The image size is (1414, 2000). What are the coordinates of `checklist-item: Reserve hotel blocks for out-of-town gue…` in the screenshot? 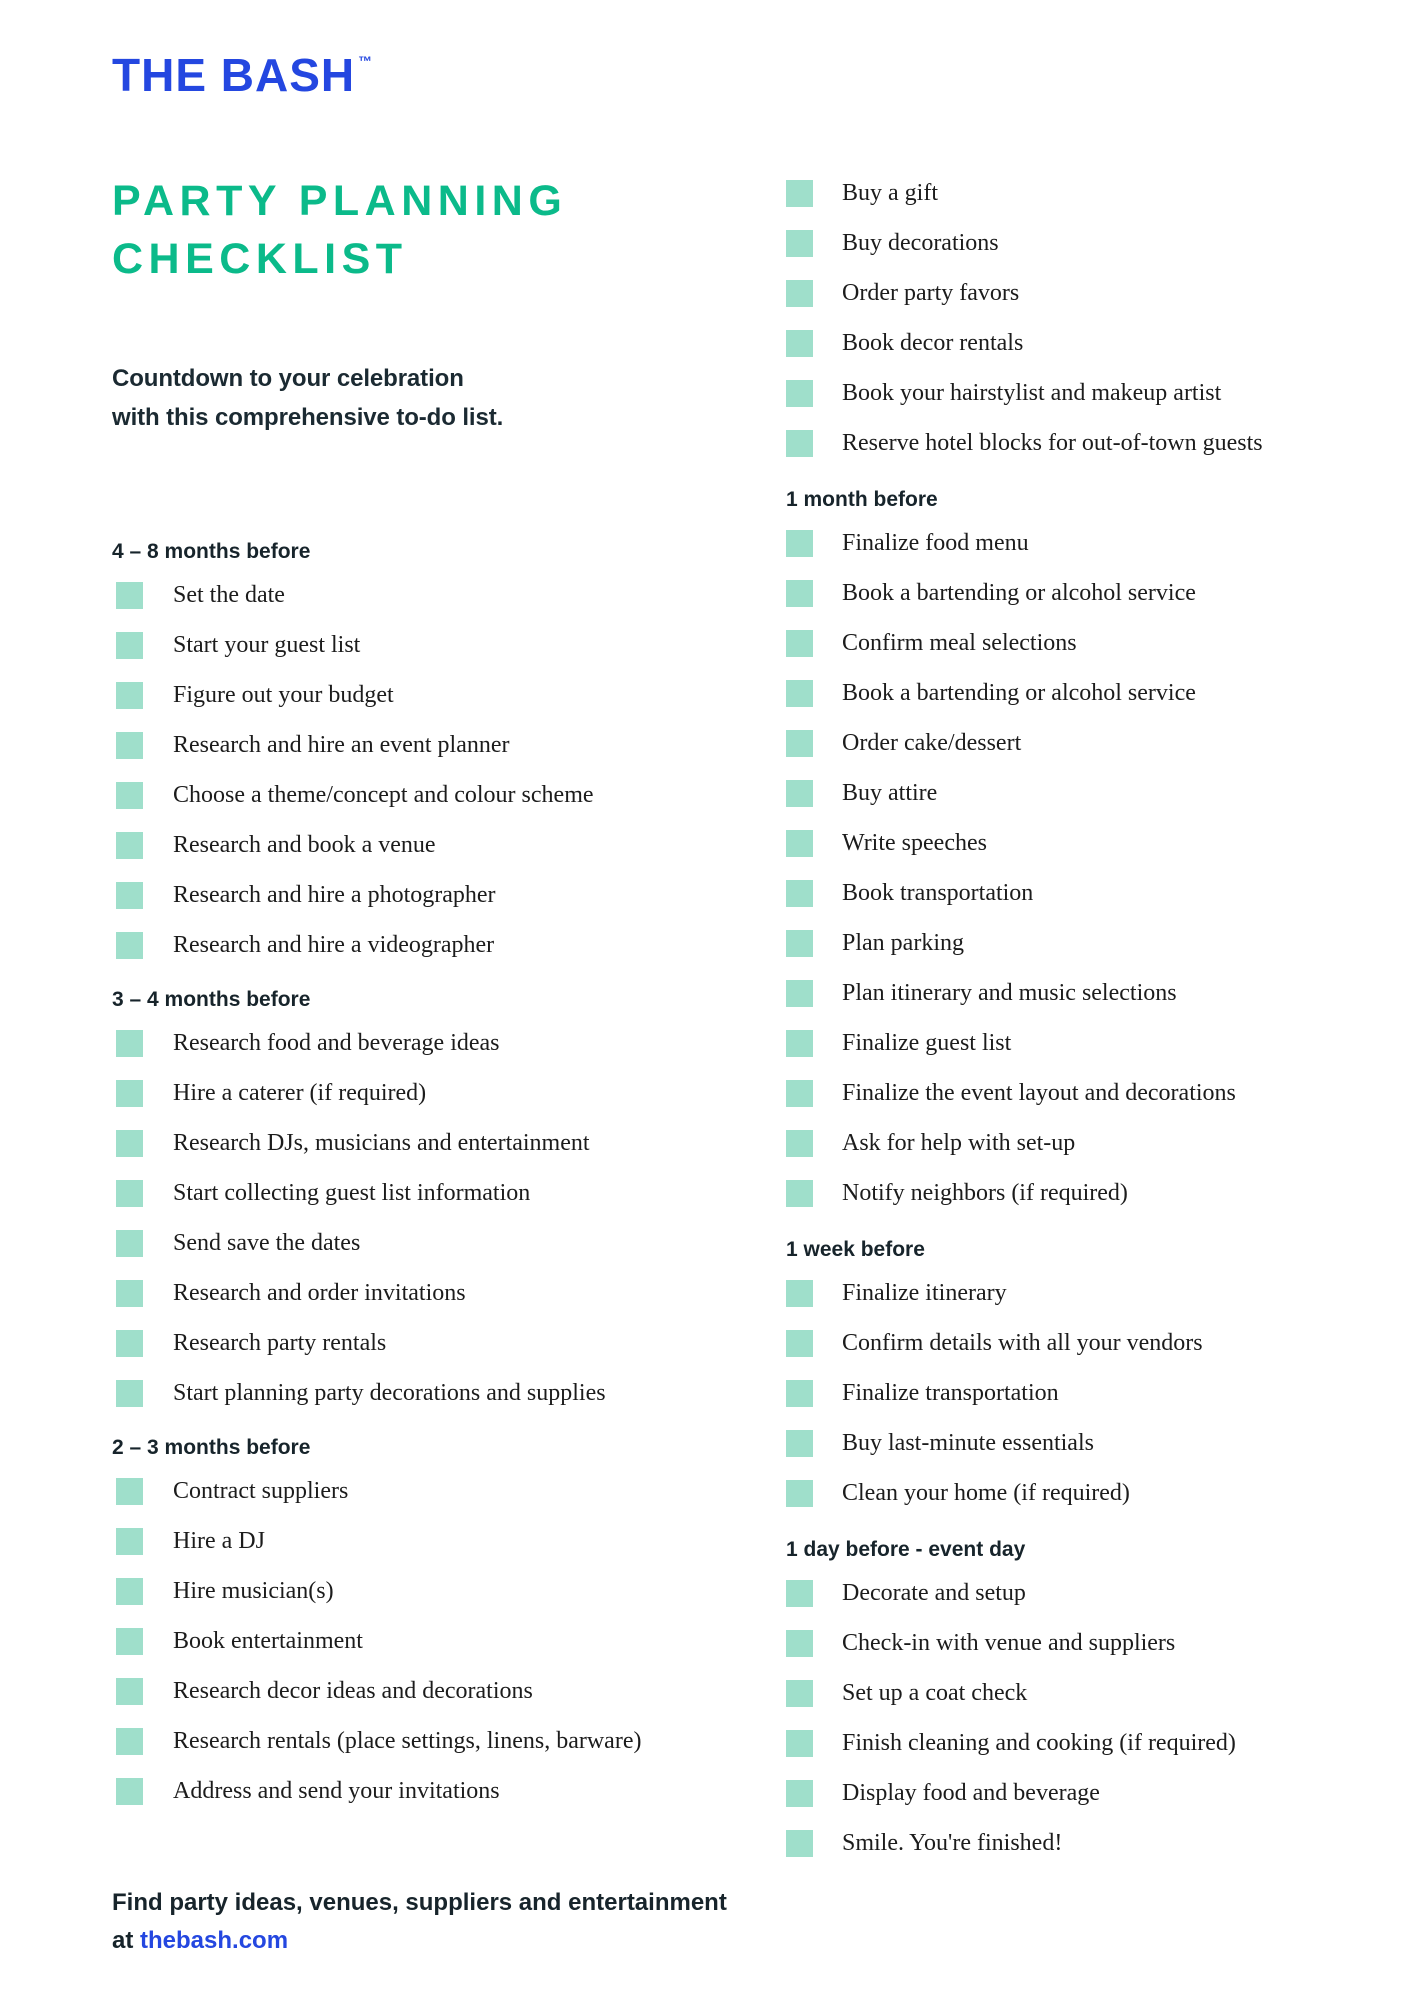 It's located at (1100, 443).